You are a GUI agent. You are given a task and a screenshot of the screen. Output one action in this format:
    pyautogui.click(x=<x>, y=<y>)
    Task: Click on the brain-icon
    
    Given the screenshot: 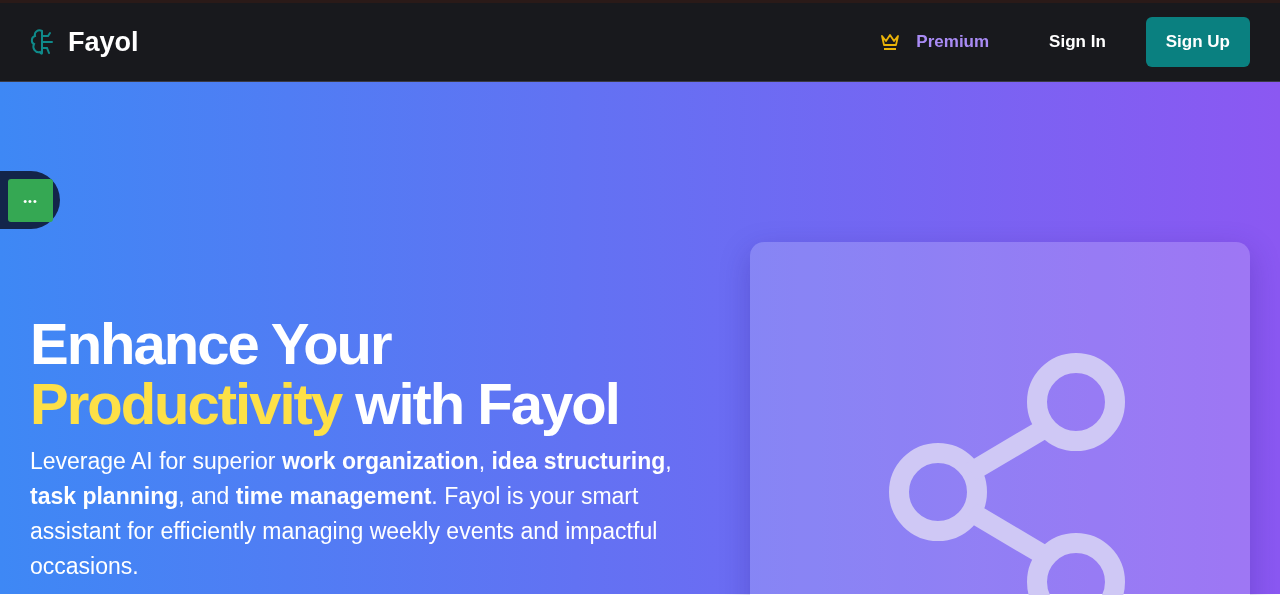 What is the action you would take?
    pyautogui.click(x=43, y=42)
    